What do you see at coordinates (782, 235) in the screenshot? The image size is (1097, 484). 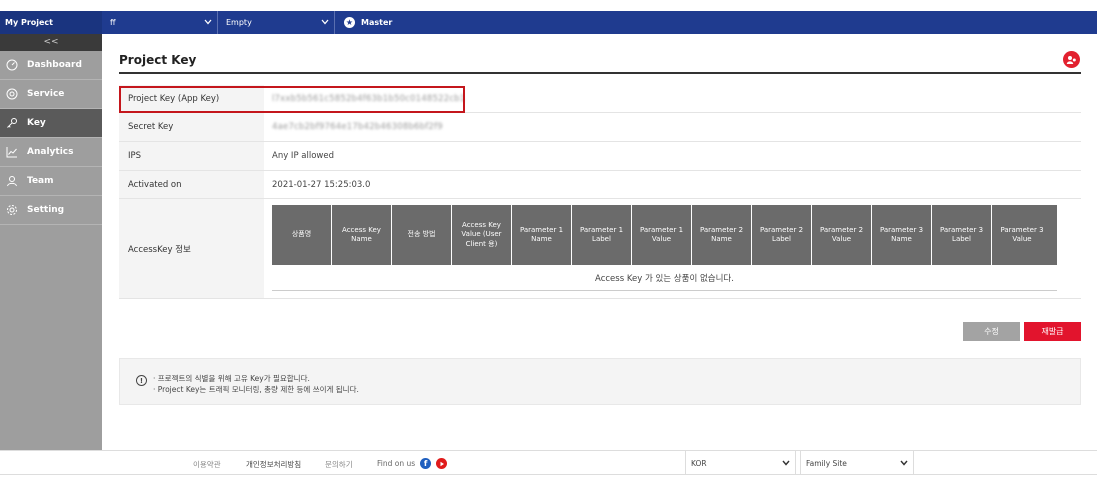 I see `column-header: Parameter 2 Label` at bounding box center [782, 235].